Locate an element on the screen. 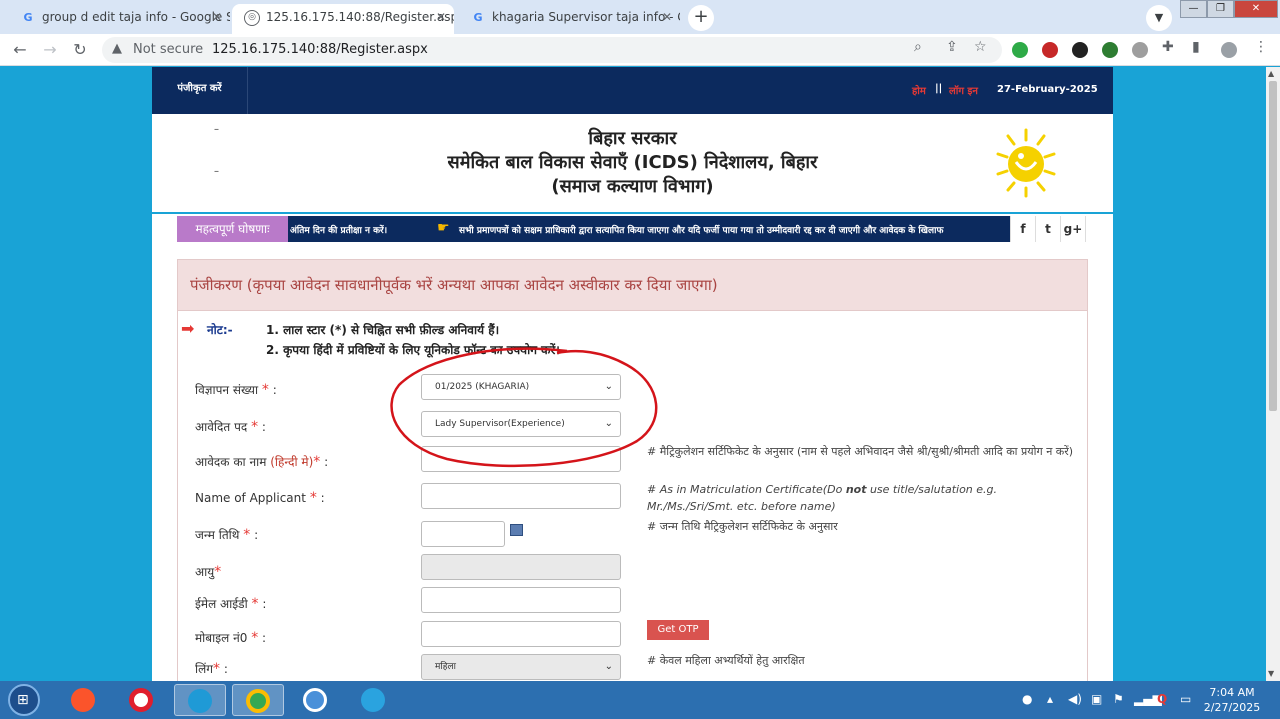 This screenshot has height=719, width=1280. telegram-icon is located at coordinates (373, 700).